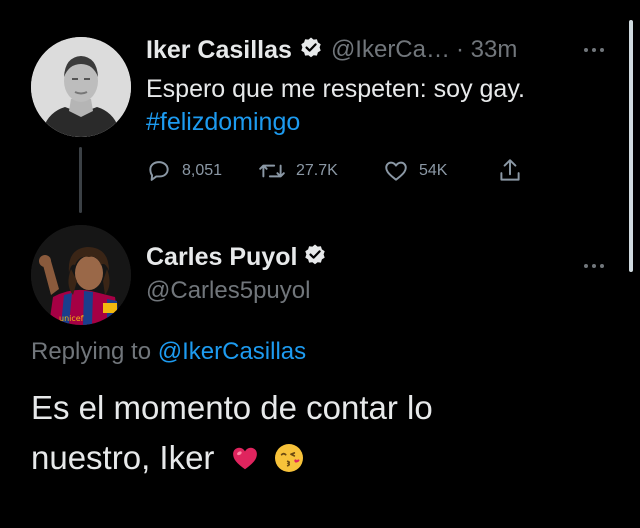  I want to click on like-action: 54K, so click(415, 171).